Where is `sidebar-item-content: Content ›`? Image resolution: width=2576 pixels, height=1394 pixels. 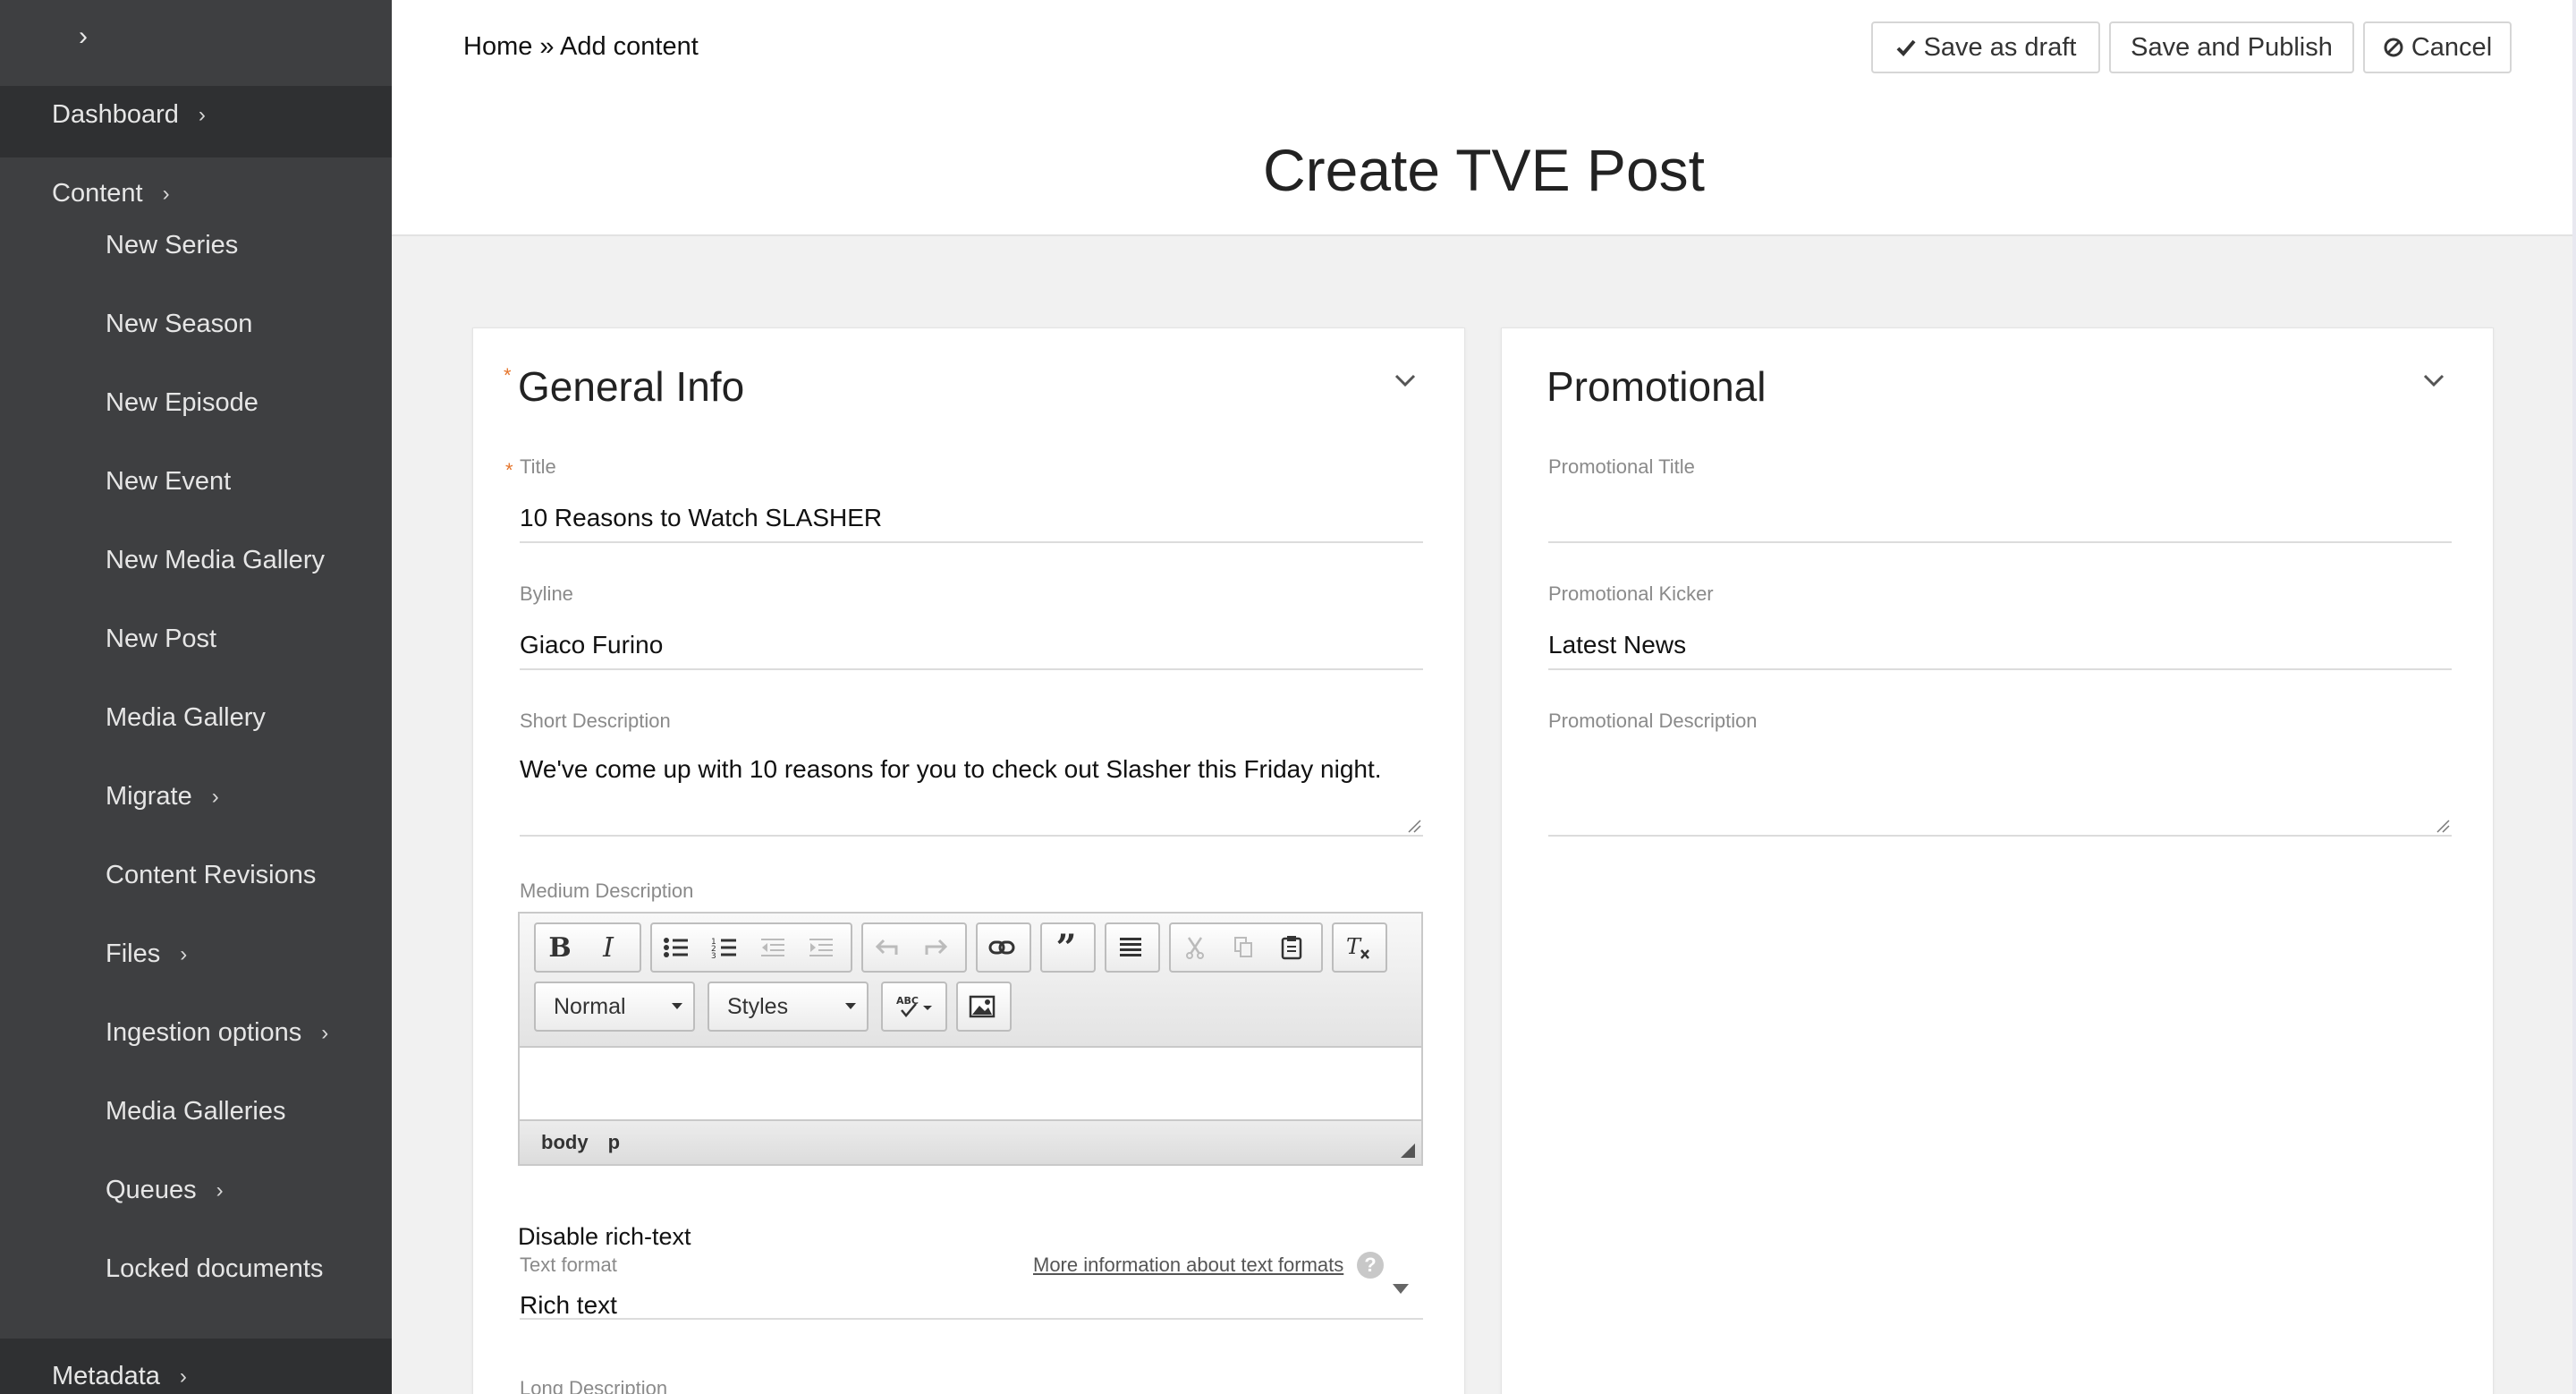
sidebar-item-content: Content › is located at coordinates (111, 194).